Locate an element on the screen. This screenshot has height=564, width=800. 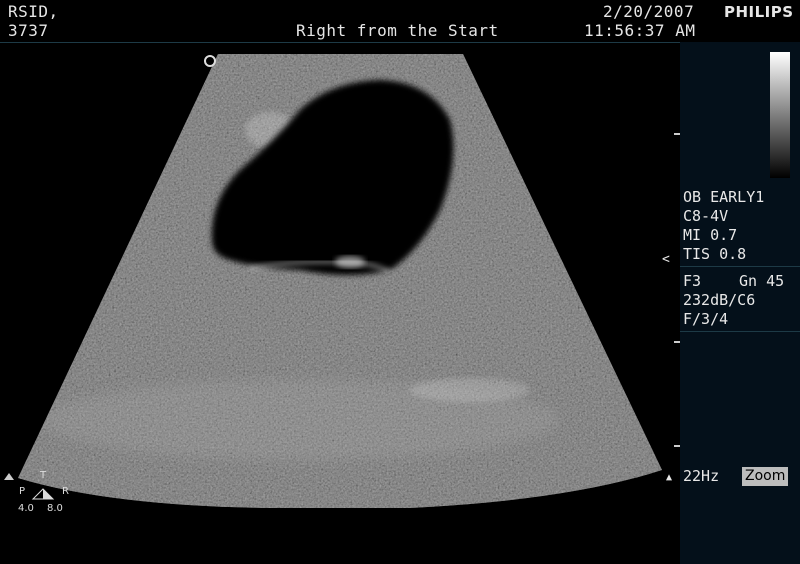
orientation-p-label: P is located at coordinates (22, 491).